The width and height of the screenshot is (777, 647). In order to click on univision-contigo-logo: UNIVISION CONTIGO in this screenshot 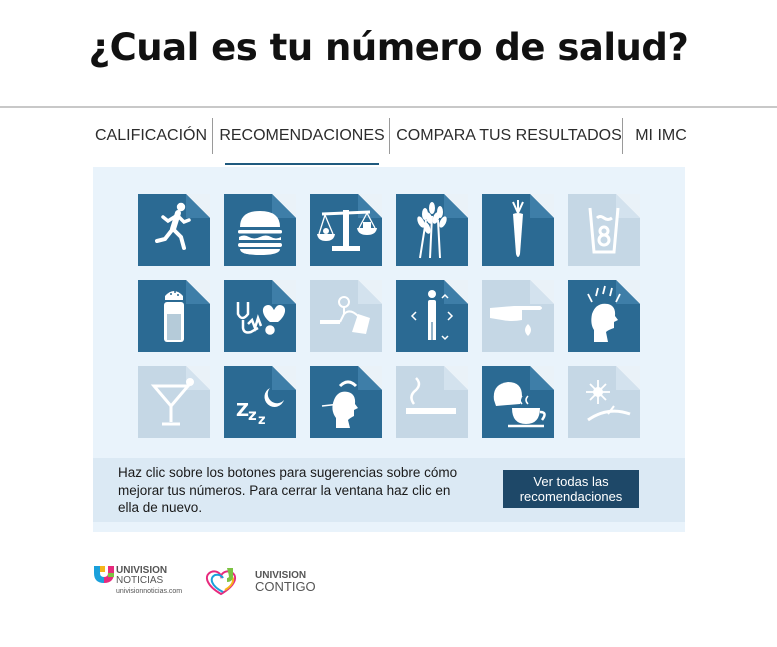, I will do `click(266, 581)`.